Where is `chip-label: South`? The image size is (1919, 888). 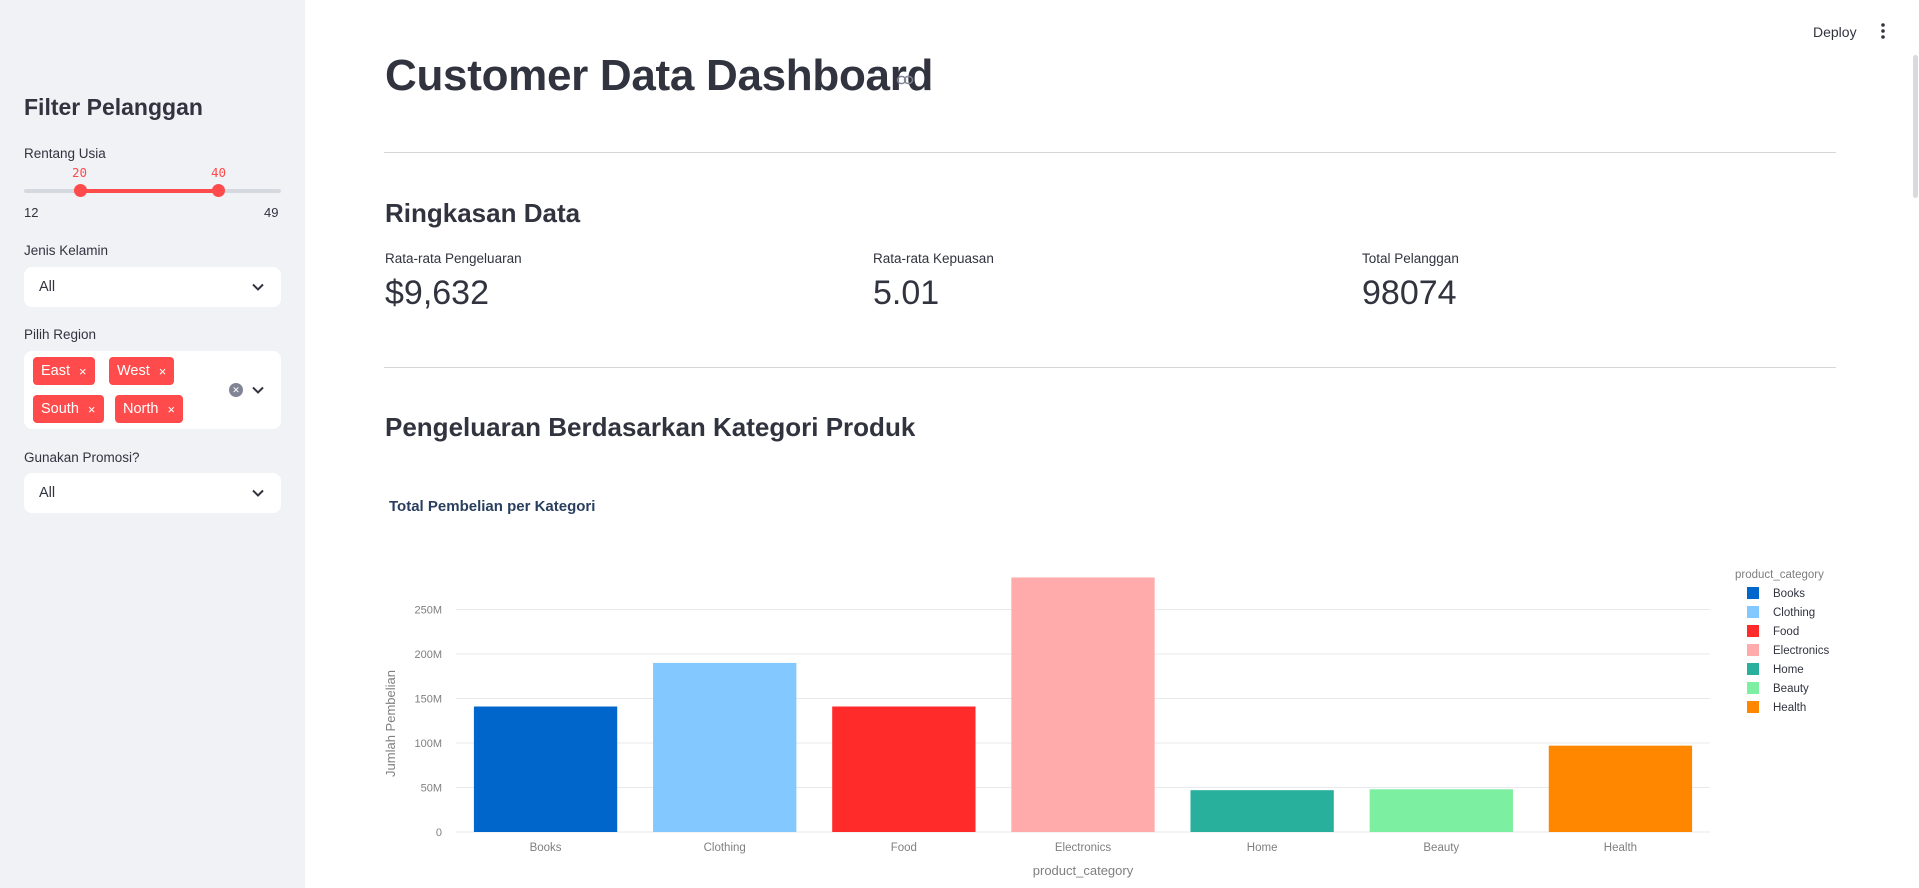 chip-label: South is located at coordinates (60, 409).